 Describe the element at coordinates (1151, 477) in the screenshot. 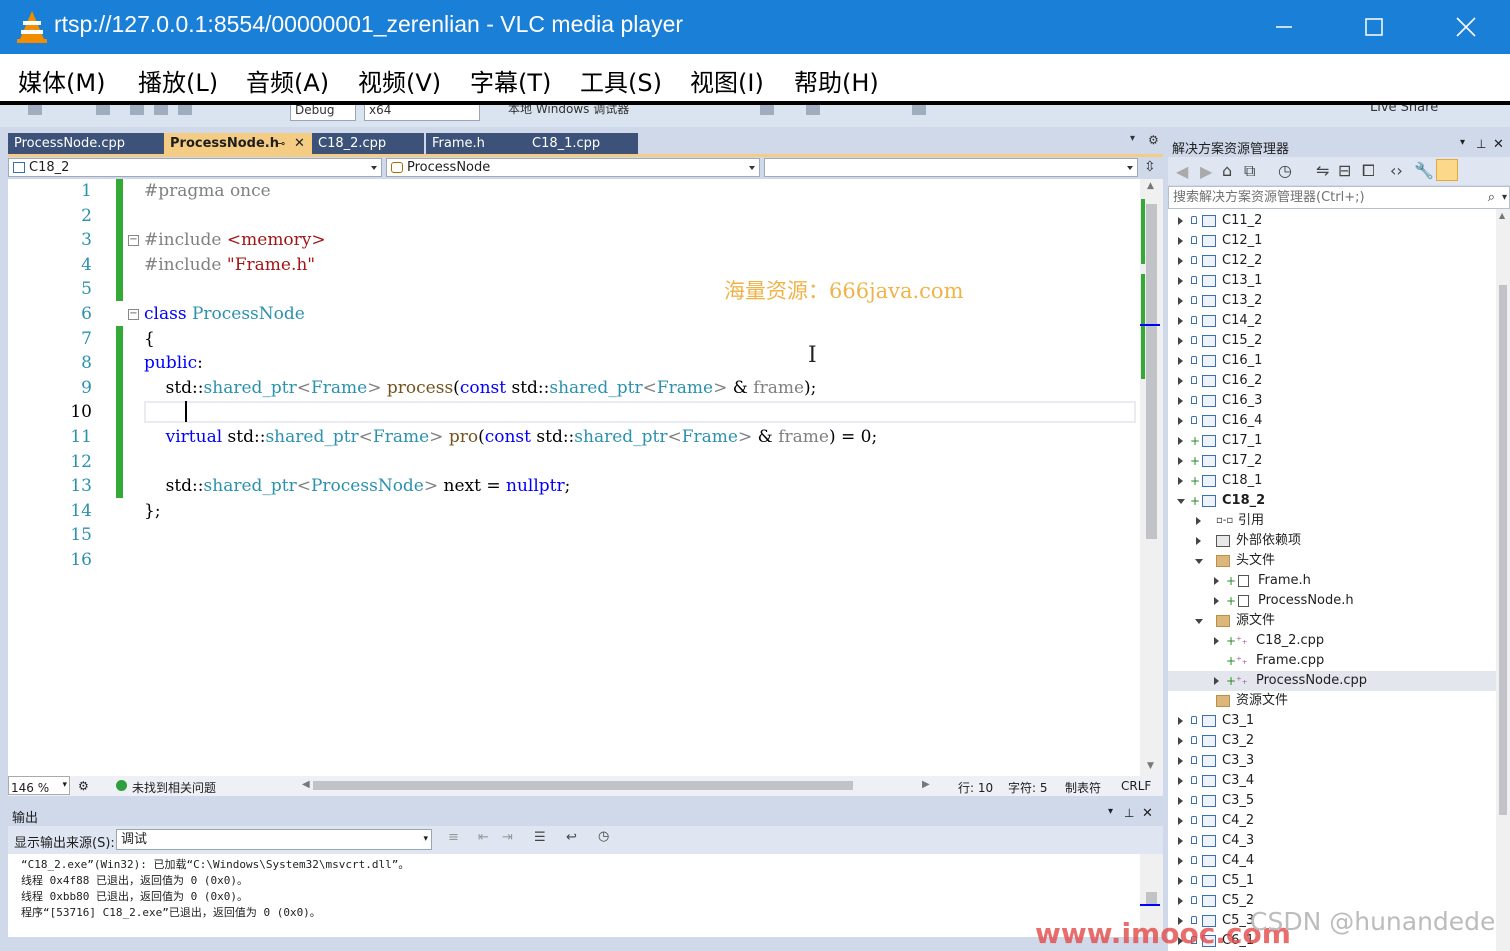

I see `editor-vertical-scrollbar: ▲ ▼` at that location.